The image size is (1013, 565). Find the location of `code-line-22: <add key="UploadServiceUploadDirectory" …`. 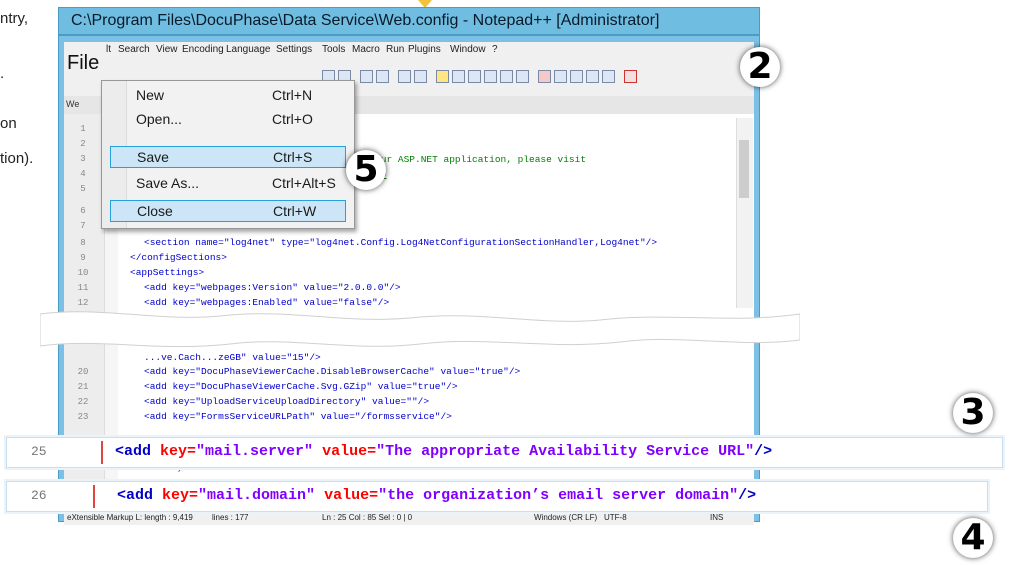

code-line-22: <add key="UploadServiceUploadDirectory" … is located at coordinates (287, 401).